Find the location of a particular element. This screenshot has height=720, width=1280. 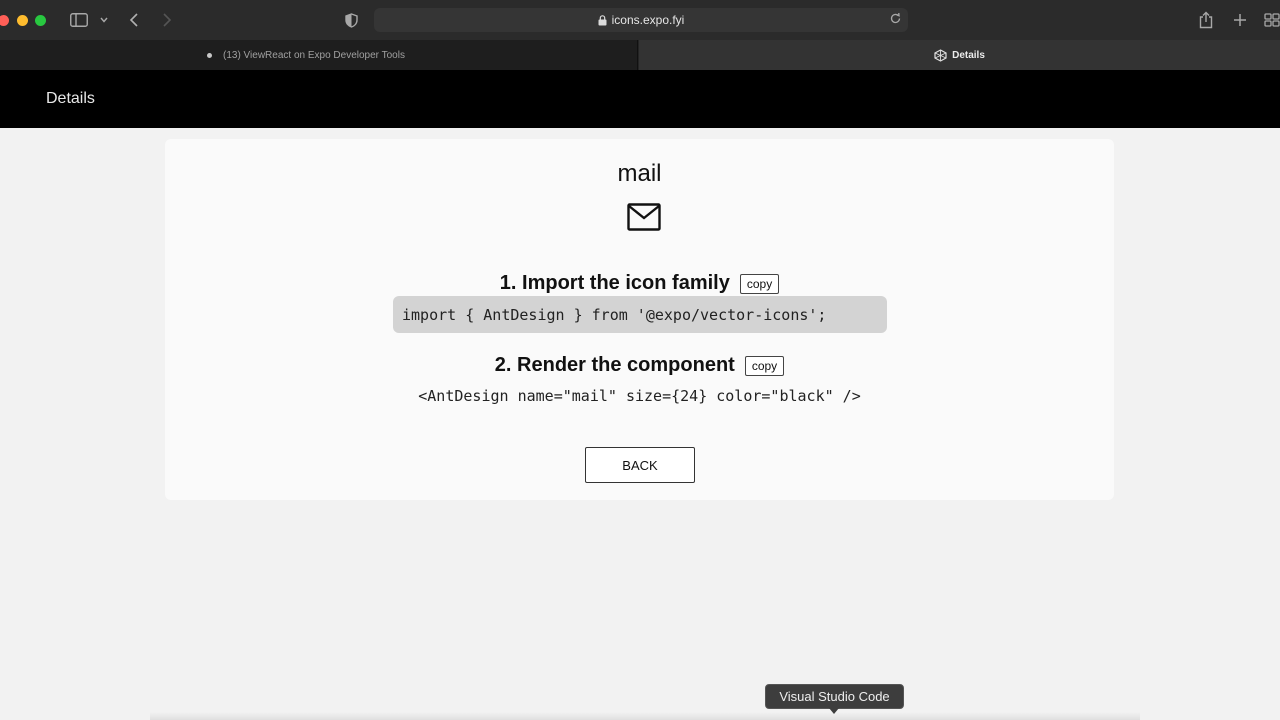

address-url: icons.expo.fyi is located at coordinates (648, 20).